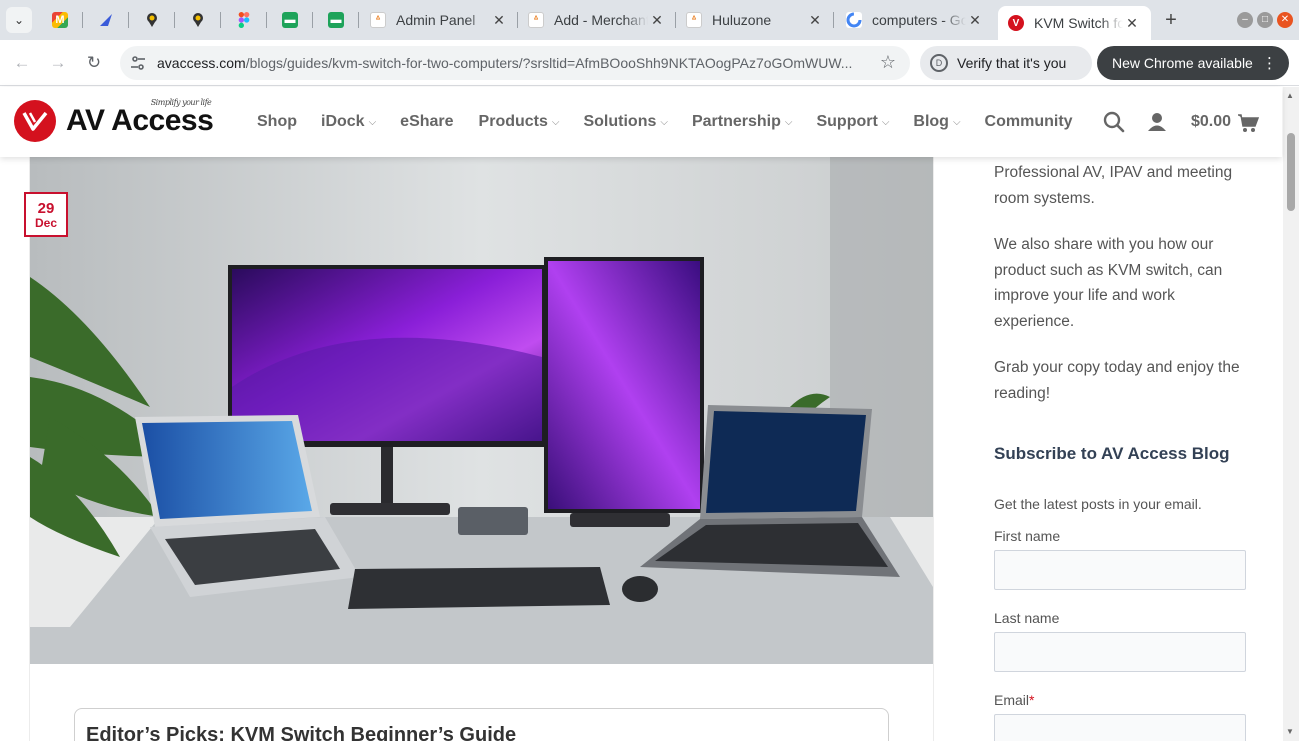  What do you see at coordinates (1269, 63) in the screenshot?
I see `more-vert-icon: ⋮` at bounding box center [1269, 63].